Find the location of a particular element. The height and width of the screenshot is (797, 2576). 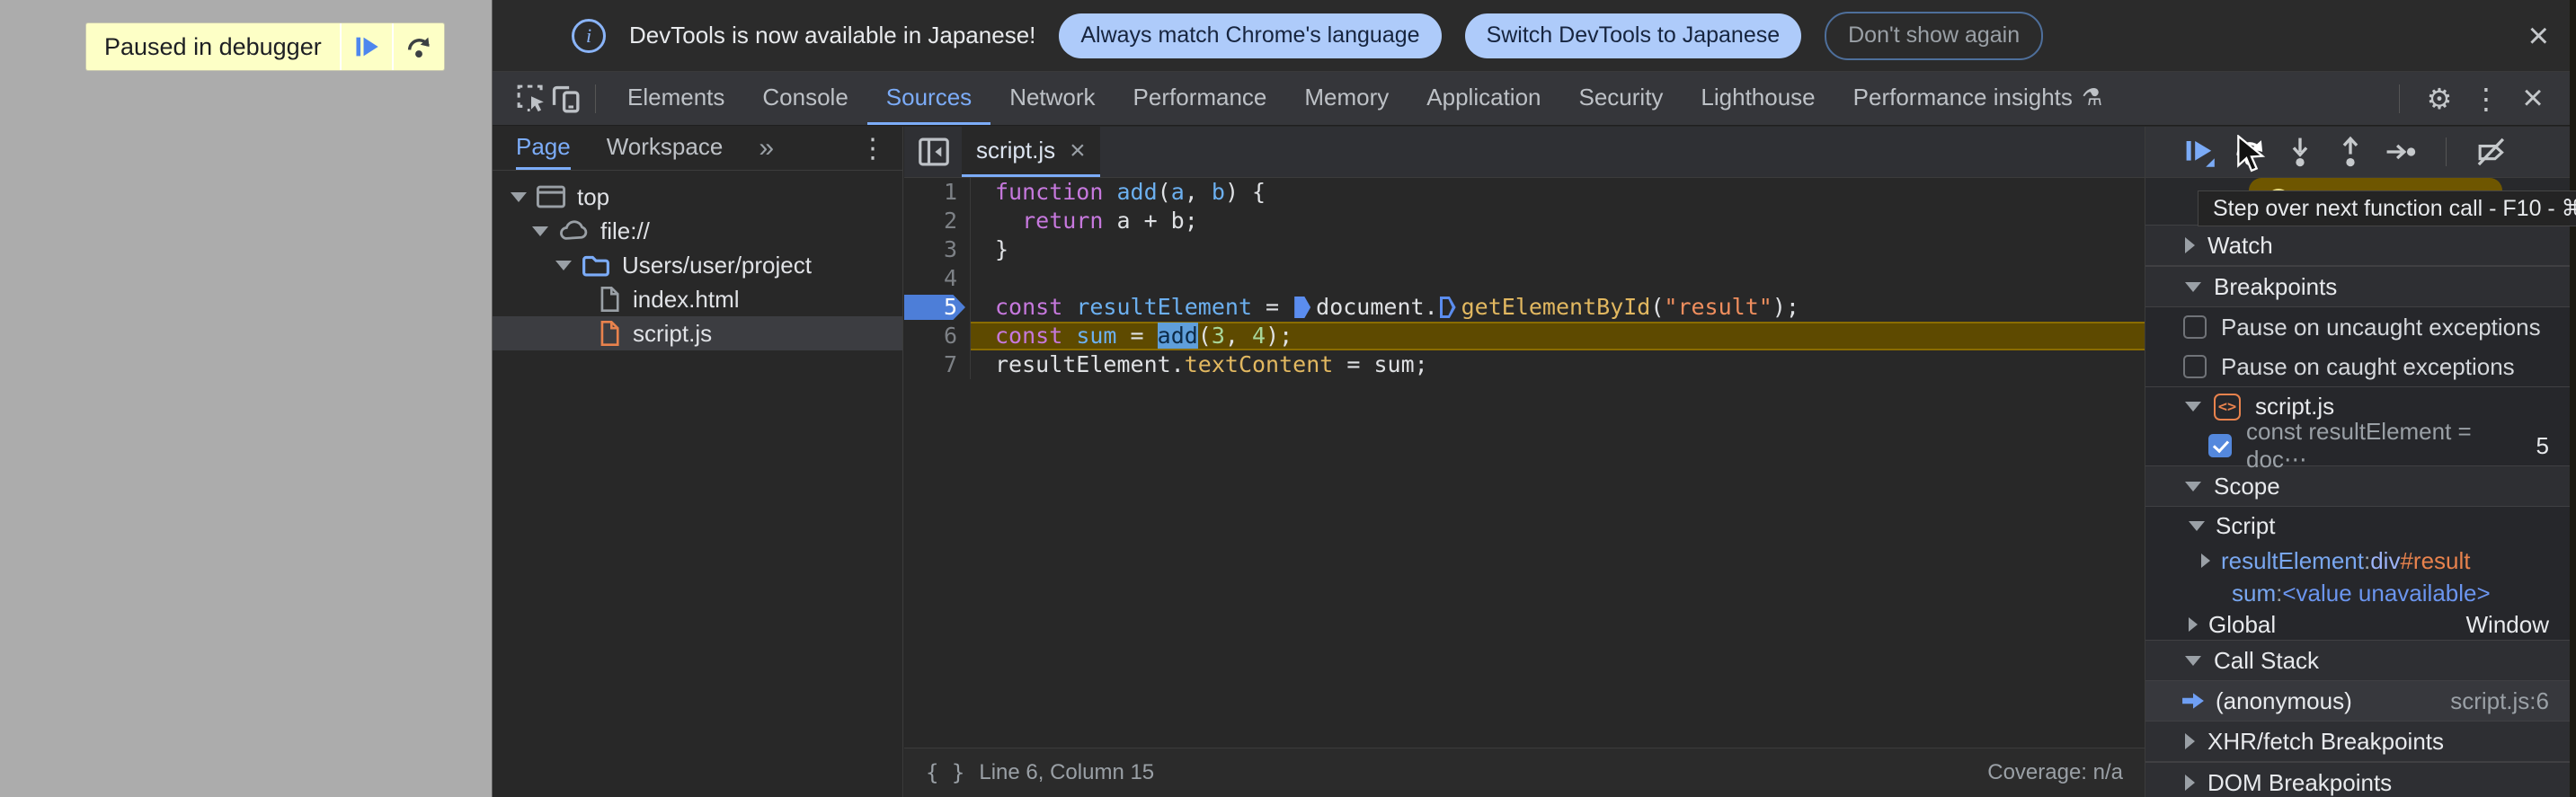

step-over-icon is located at coordinates (418, 47).